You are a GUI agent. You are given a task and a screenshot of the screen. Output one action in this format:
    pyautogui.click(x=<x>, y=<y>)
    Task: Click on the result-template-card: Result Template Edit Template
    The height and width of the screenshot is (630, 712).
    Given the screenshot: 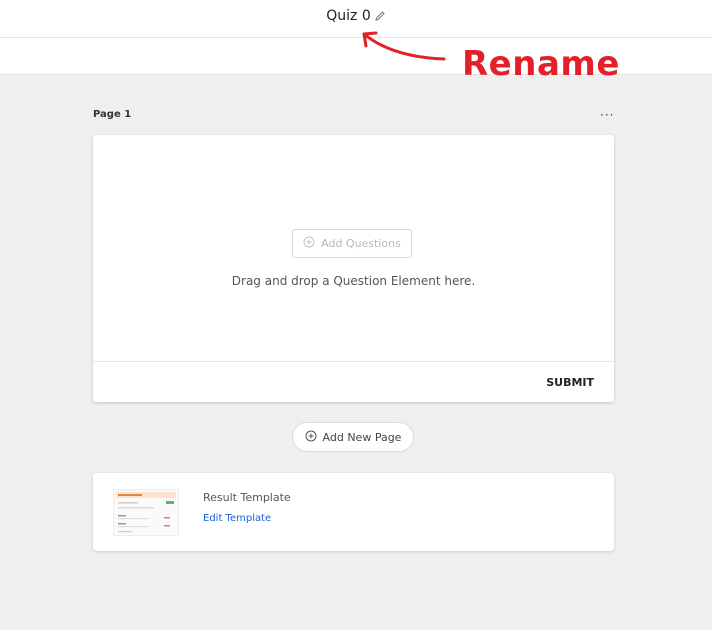 What is the action you would take?
    pyautogui.click(x=353, y=512)
    